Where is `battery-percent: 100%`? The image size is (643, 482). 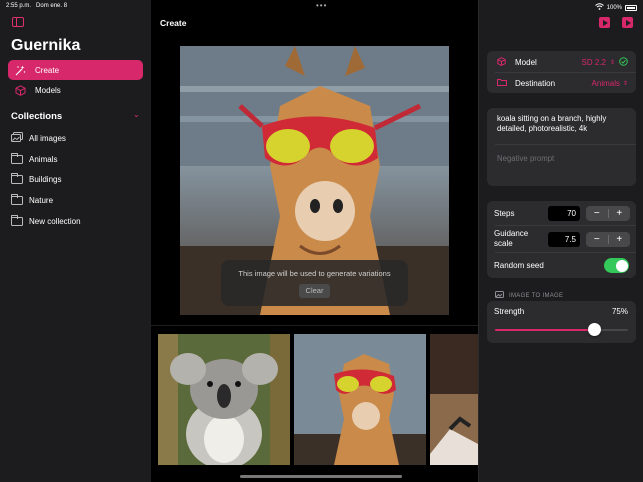 battery-percent: 100% is located at coordinates (614, 7).